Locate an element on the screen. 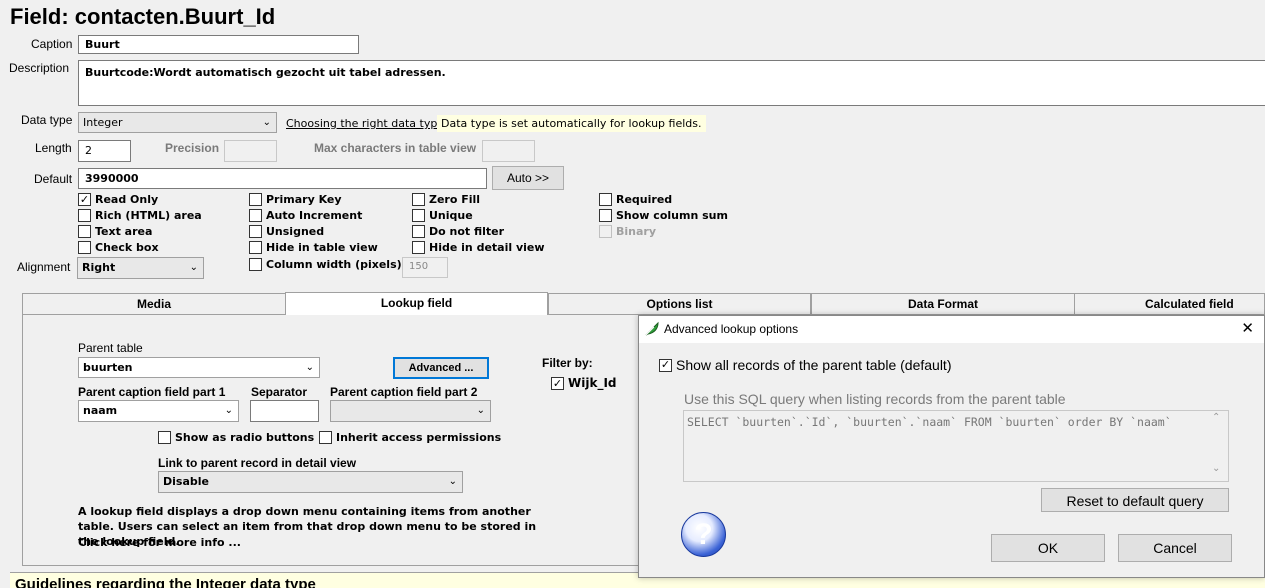  length-input: 2 is located at coordinates (104, 151).